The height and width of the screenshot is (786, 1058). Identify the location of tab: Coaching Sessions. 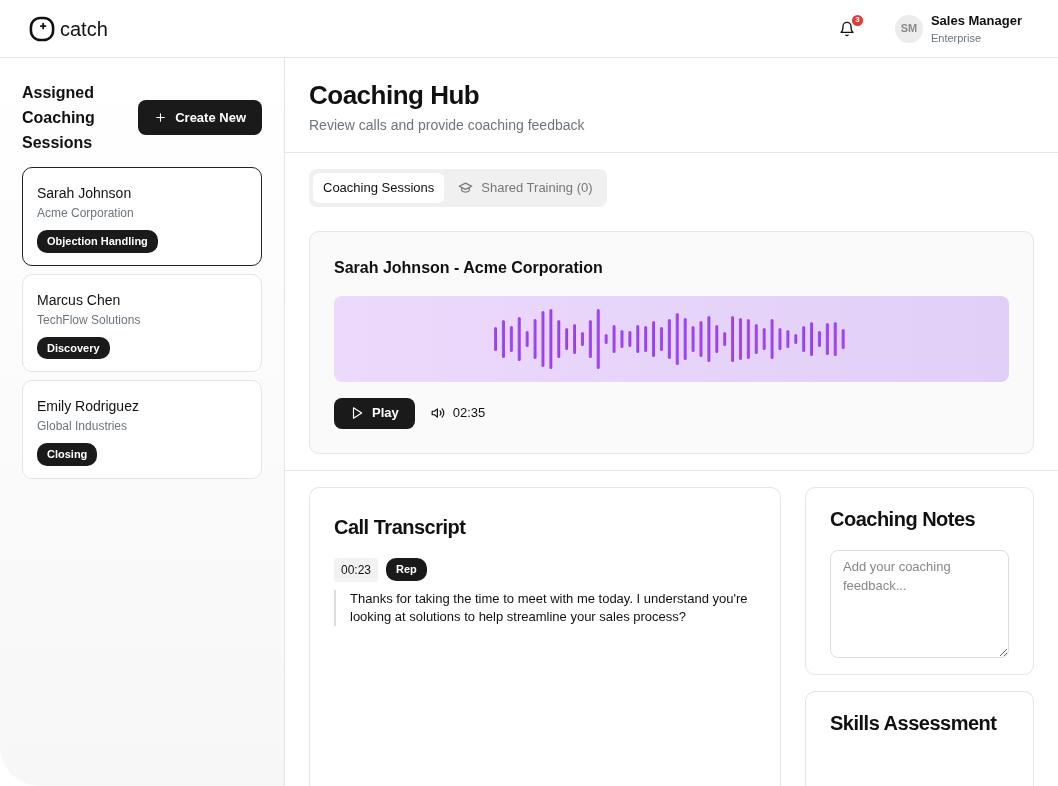
(379, 188).